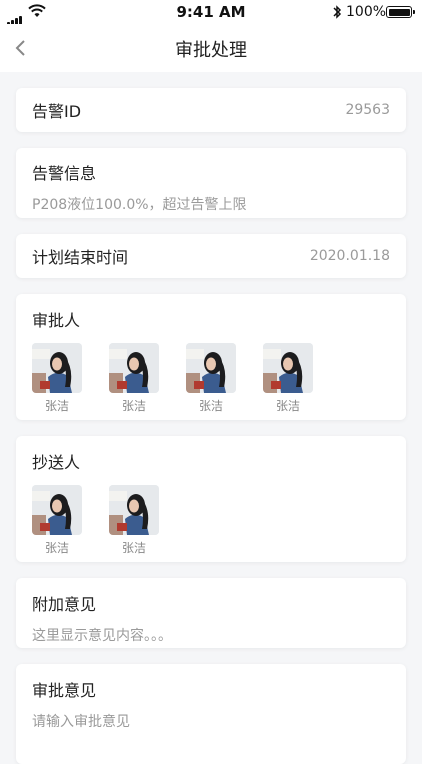 The height and width of the screenshot is (764, 422). What do you see at coordinates (211, 110) in the screenshot?
I see `alert-id-card: 告警ID 29563` at bounding box center [211, 110].